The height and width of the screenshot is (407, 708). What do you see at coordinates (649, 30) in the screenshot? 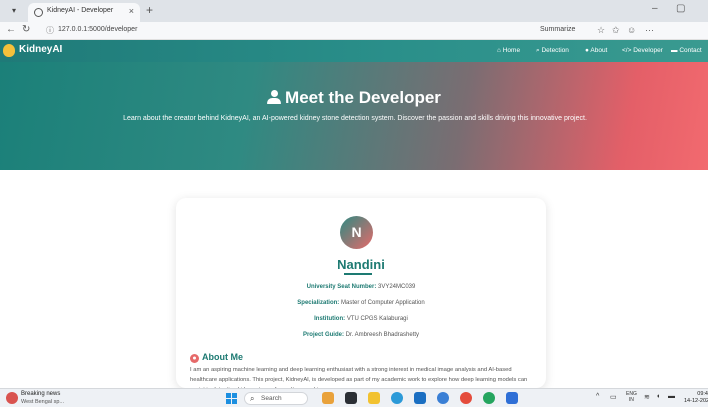
I see `more-icon: ⋯` at bounding box center [649, 30].